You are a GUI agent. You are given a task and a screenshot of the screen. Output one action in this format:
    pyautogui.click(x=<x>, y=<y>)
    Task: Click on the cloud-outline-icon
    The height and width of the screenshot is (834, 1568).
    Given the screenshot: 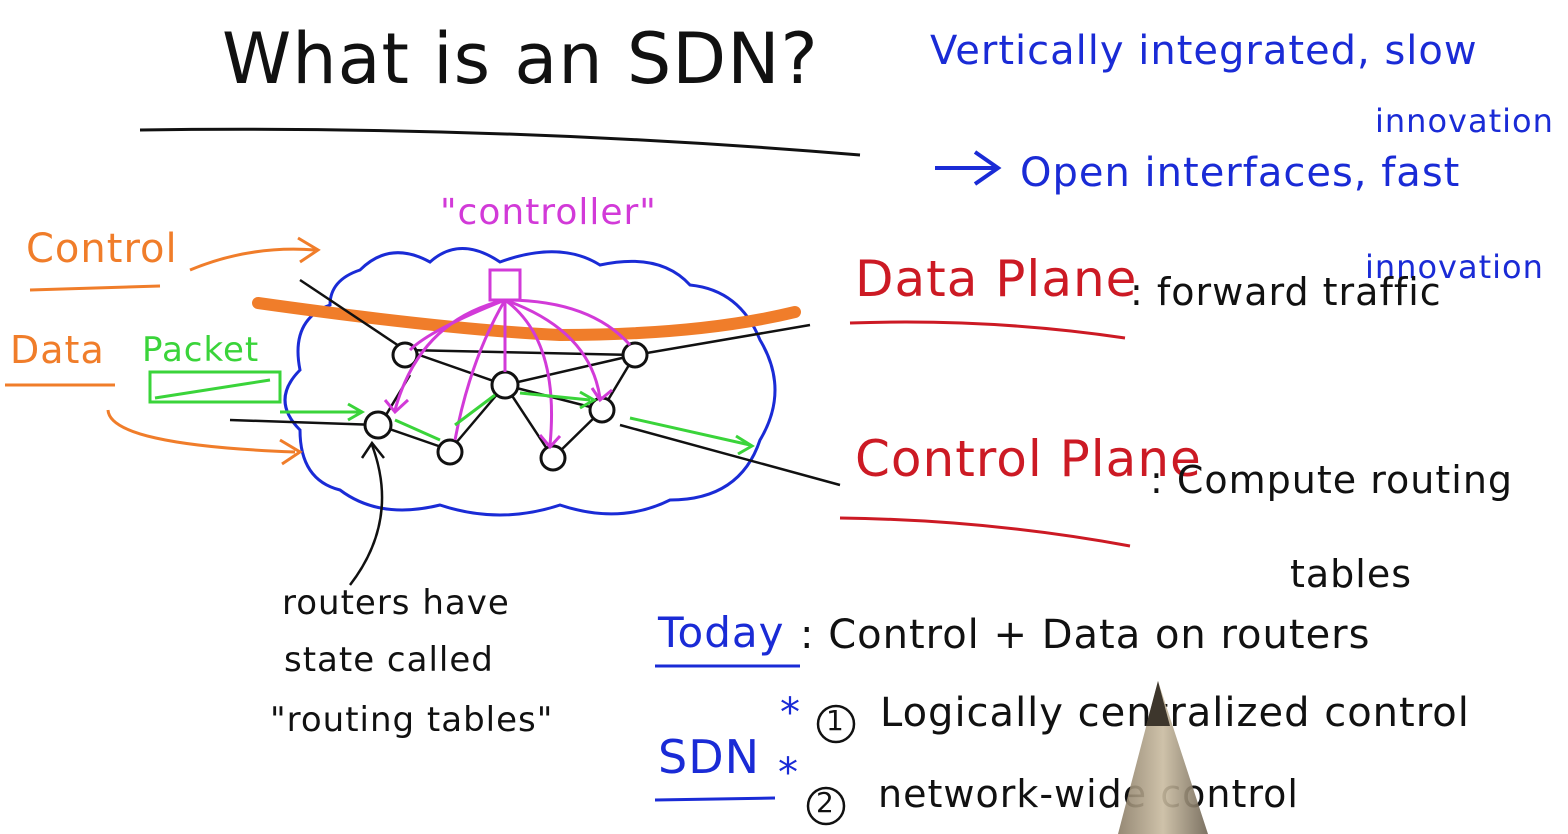 What is the action you would take?
    pyautogui.click(x=530, y=382)
    